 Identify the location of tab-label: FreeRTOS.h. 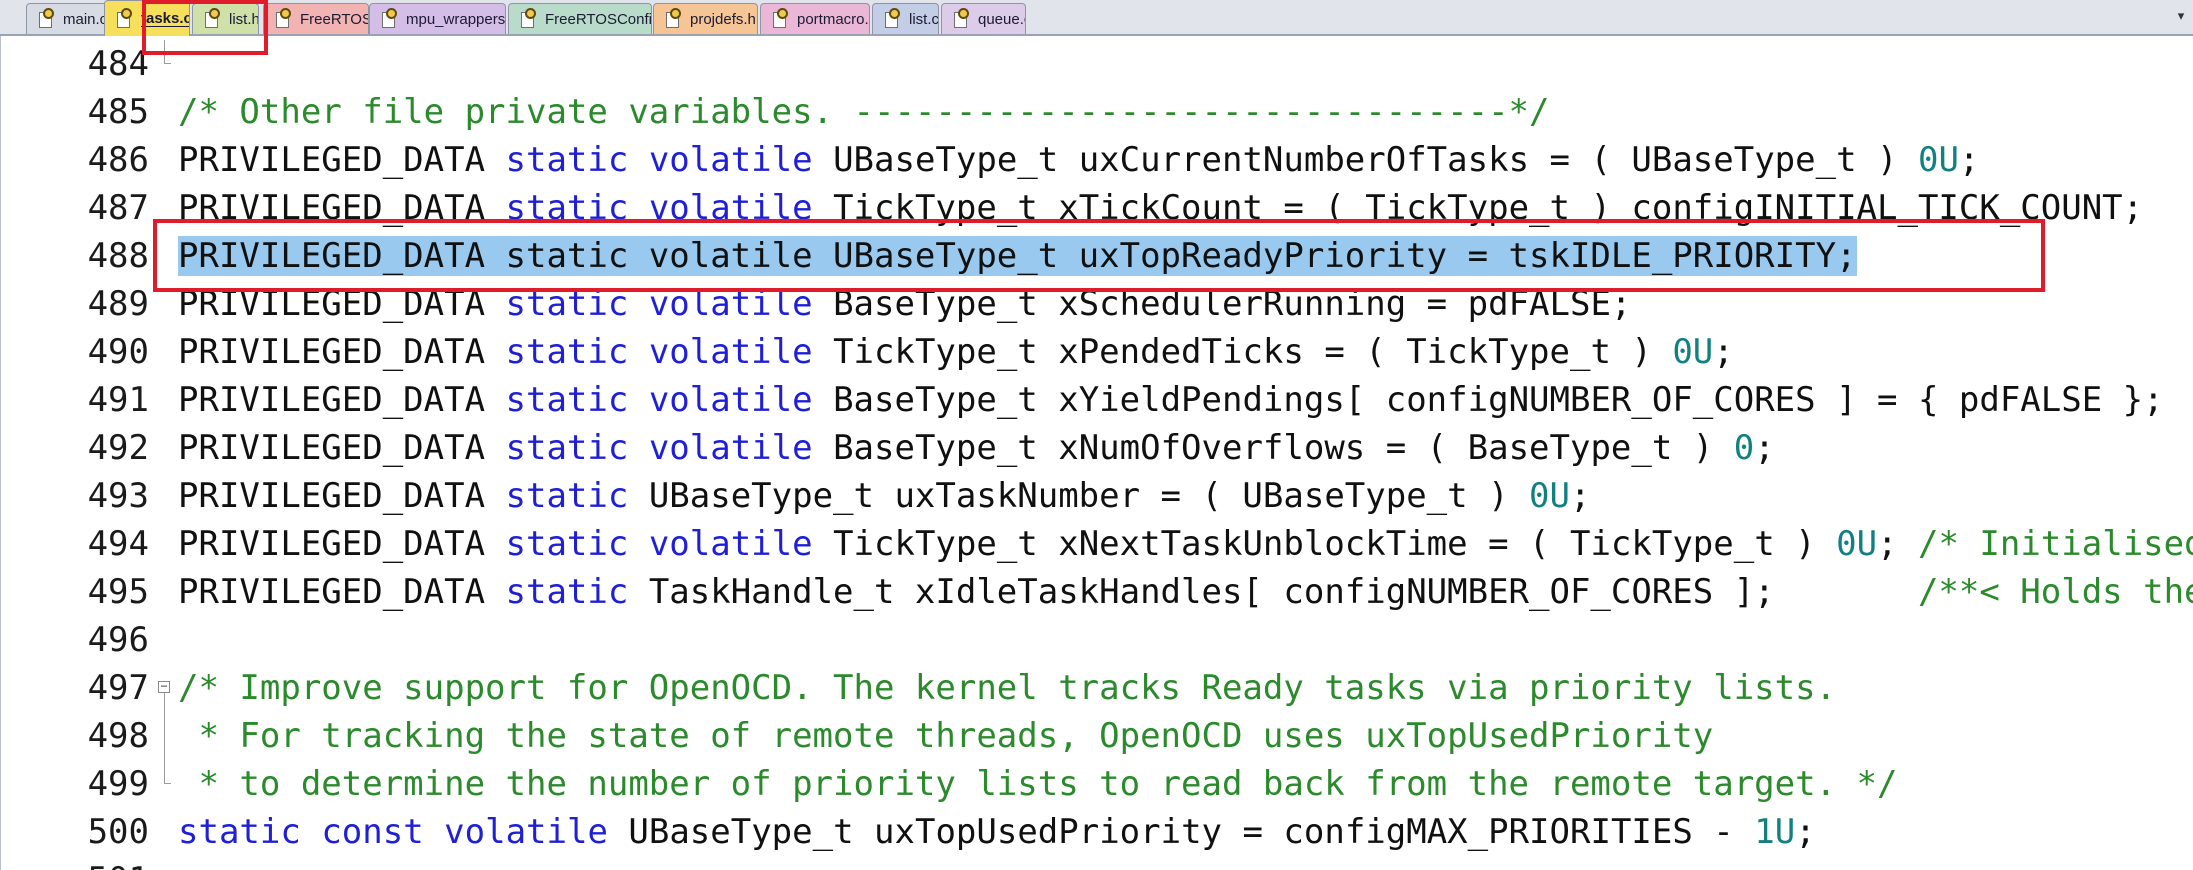
(334, 19).